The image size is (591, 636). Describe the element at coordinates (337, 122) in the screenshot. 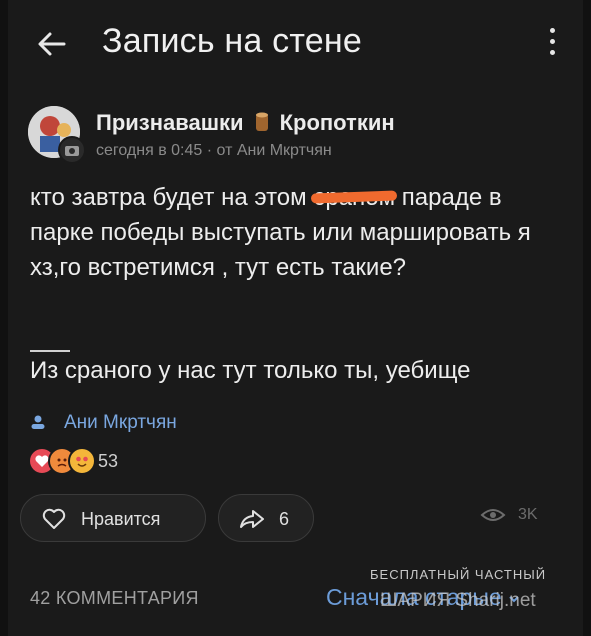

I see `author-suffix: Кропоткин` at that location.